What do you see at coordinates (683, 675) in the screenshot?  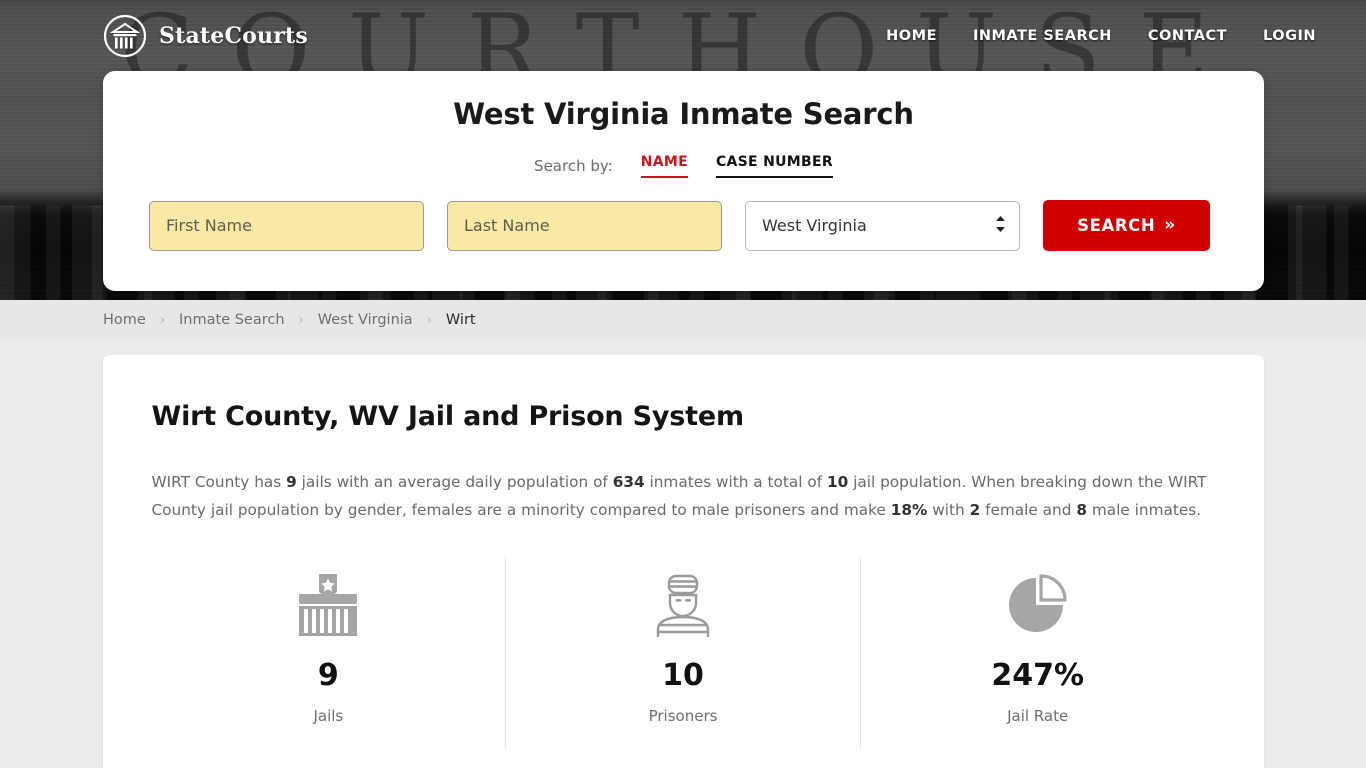 I see `stat-value-prisoners: 10` at bounding box center [683, 675].